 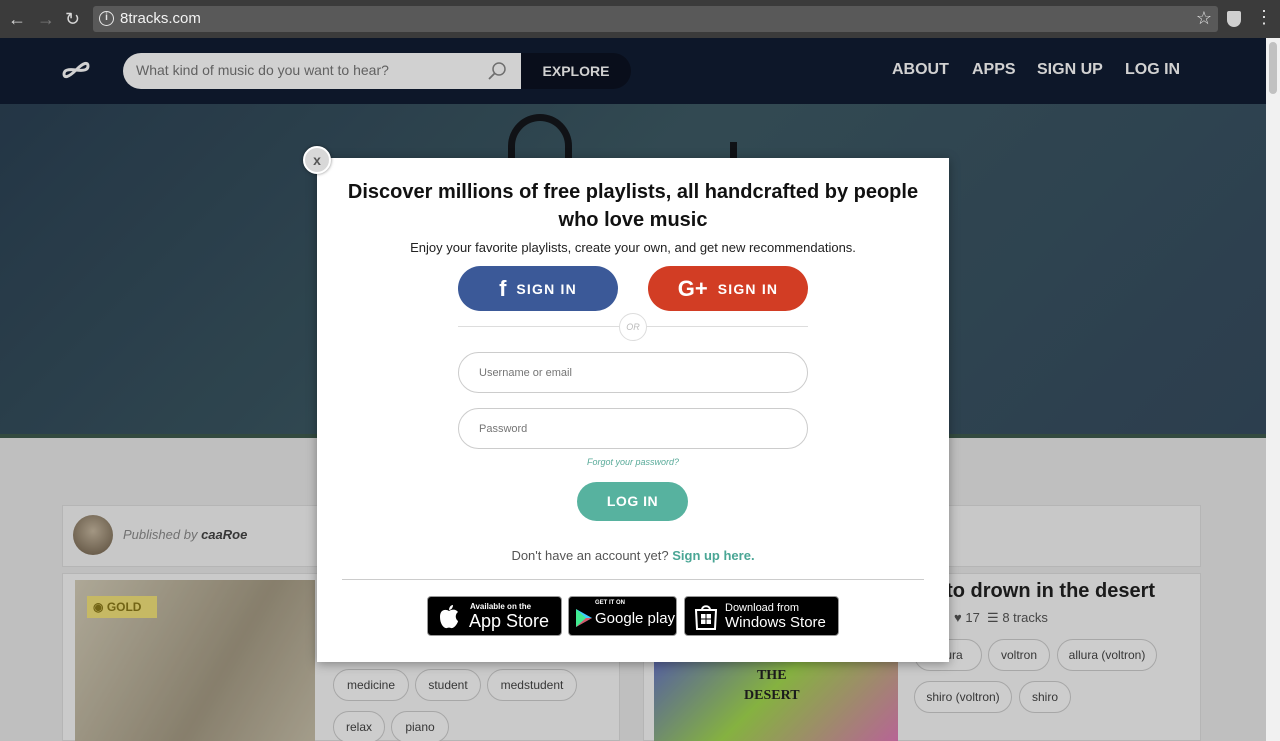 I want to click on back-icon: ←, so click(x=17, y=19).